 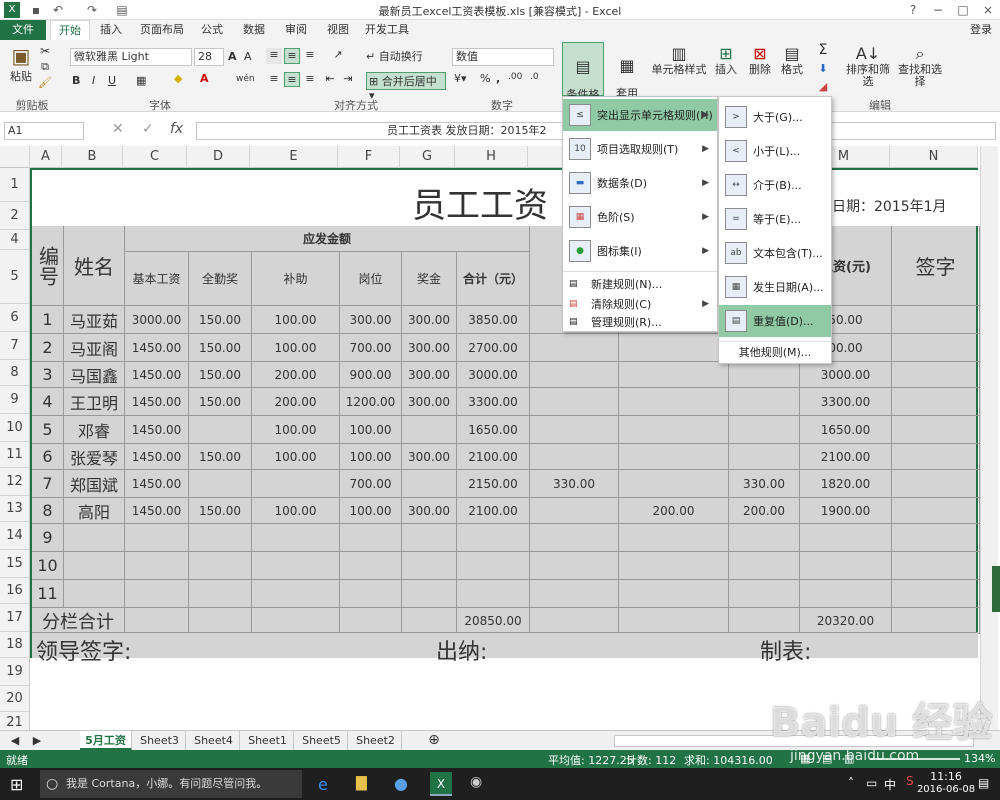 What do you see at coordinates (118, 129) in the screenshot?
I see `cancel-icon: ✕` at bounding box center [118, 129].